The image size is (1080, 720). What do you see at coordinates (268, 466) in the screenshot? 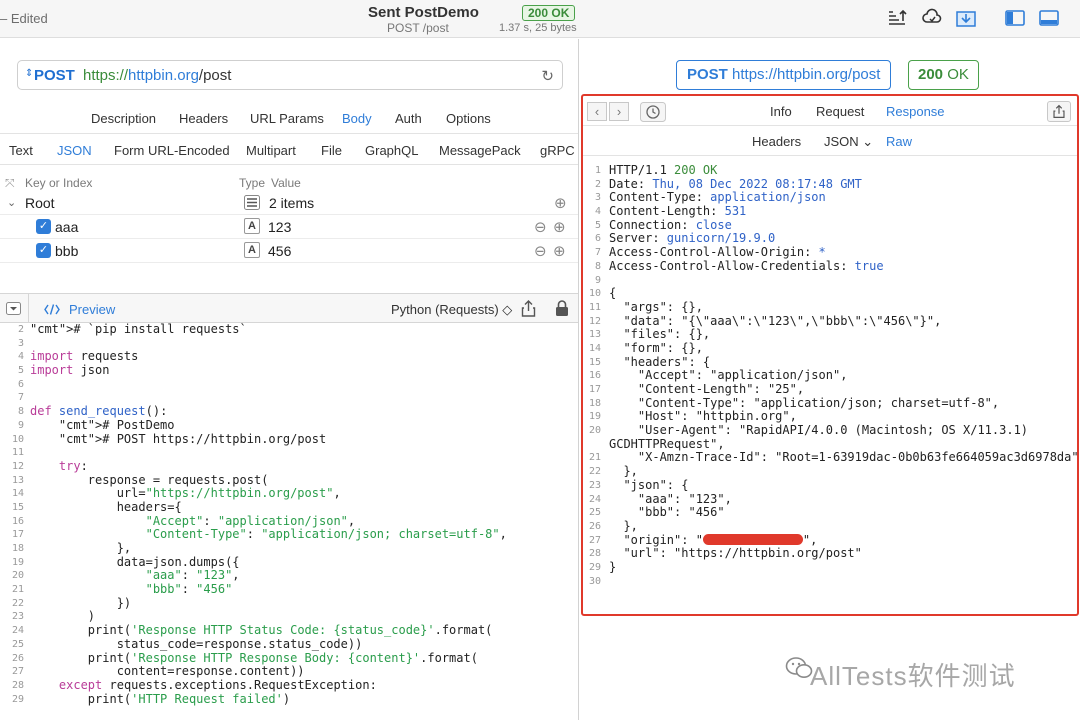
I see `code-line: try:` at bounding box center [268, 466].